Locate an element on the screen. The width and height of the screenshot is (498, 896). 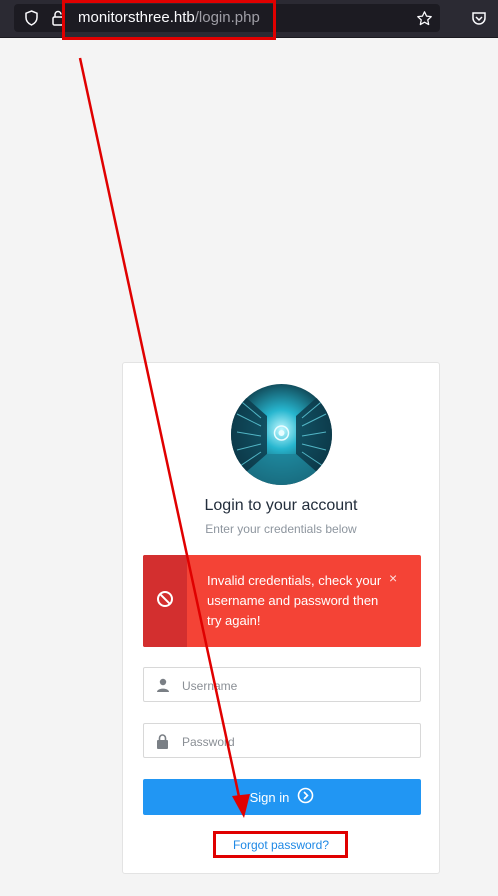
browser-toolbar: monitorsthree.htb/login.php is located at coordinates (249, 19).